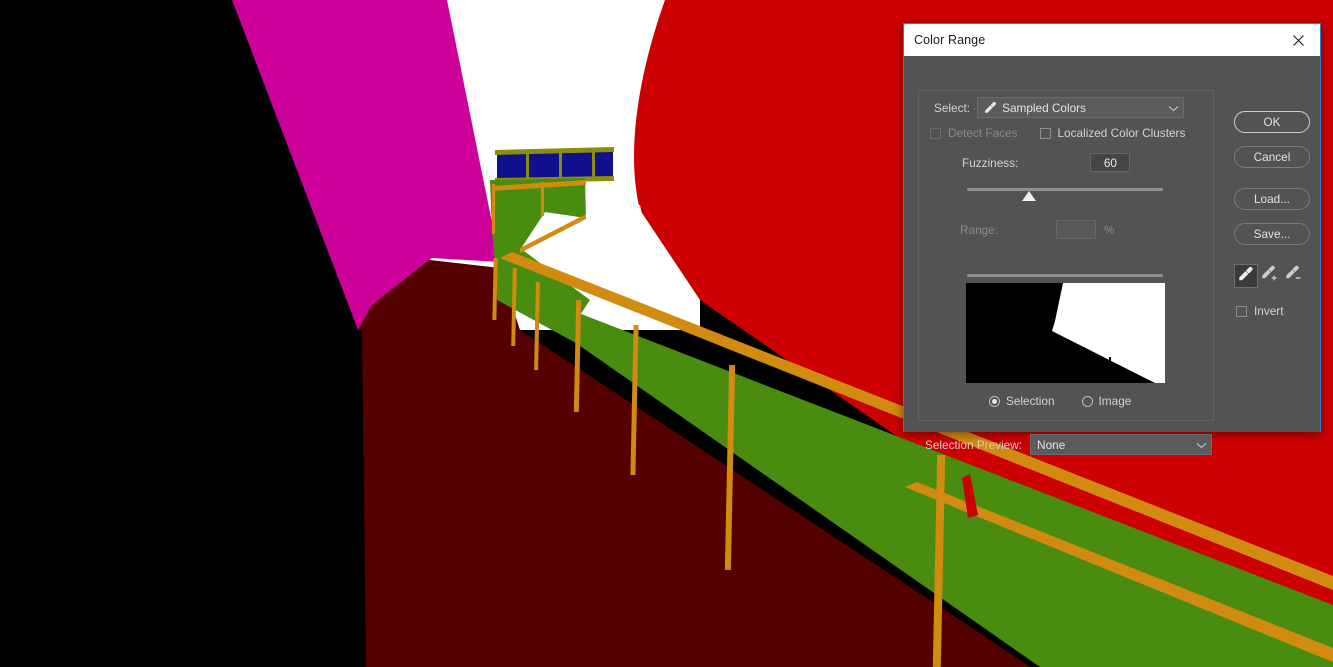  I want to click on close-button, so click(1298, 40).